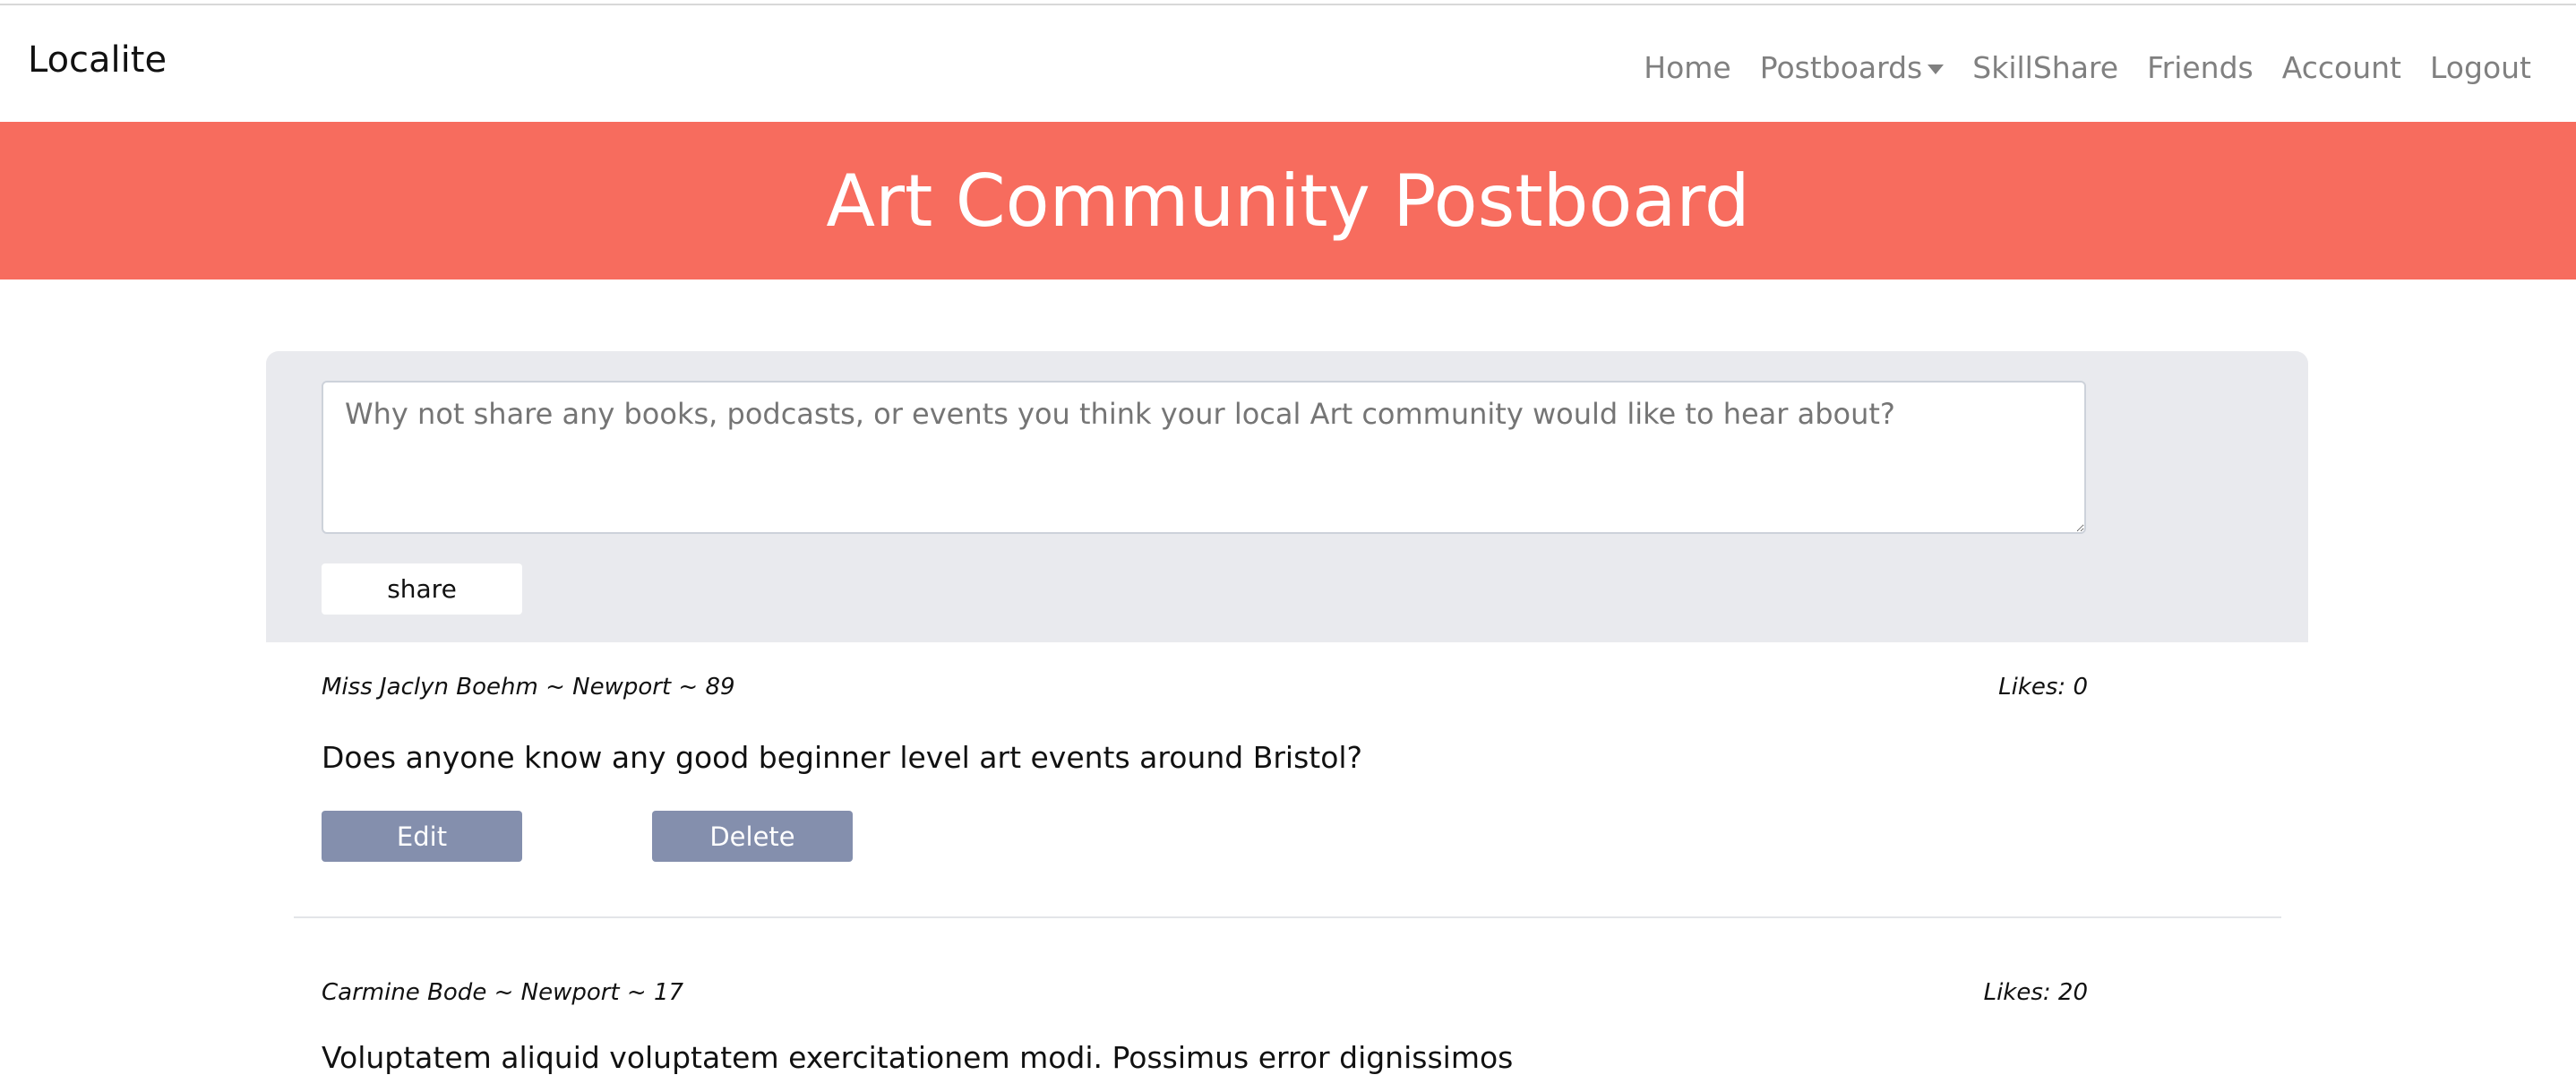  What do you see at coordinates (752, 836) in the screenshot?
I see `delete-button: Delete` at bounding box center [752, 836].